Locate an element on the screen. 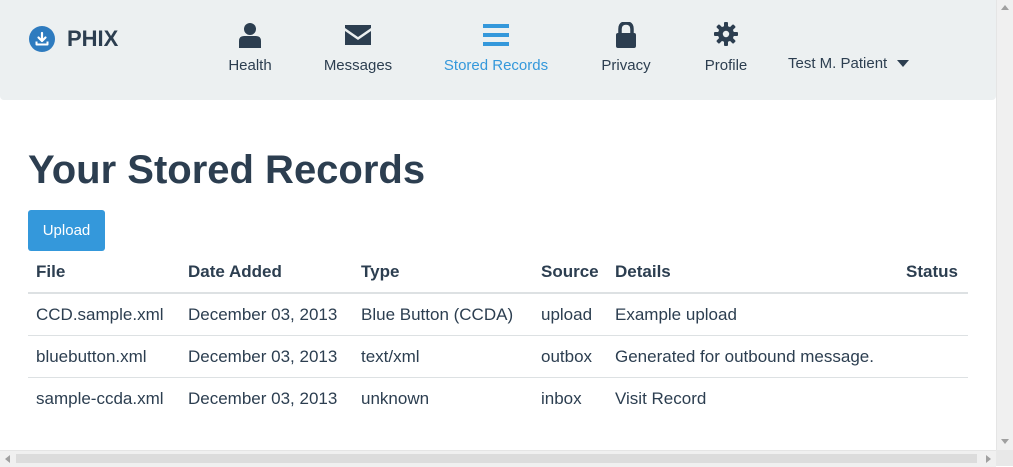 This screenshot has width=1013, height=467. nav-label-health: Health is located at coordinates (250, 65).